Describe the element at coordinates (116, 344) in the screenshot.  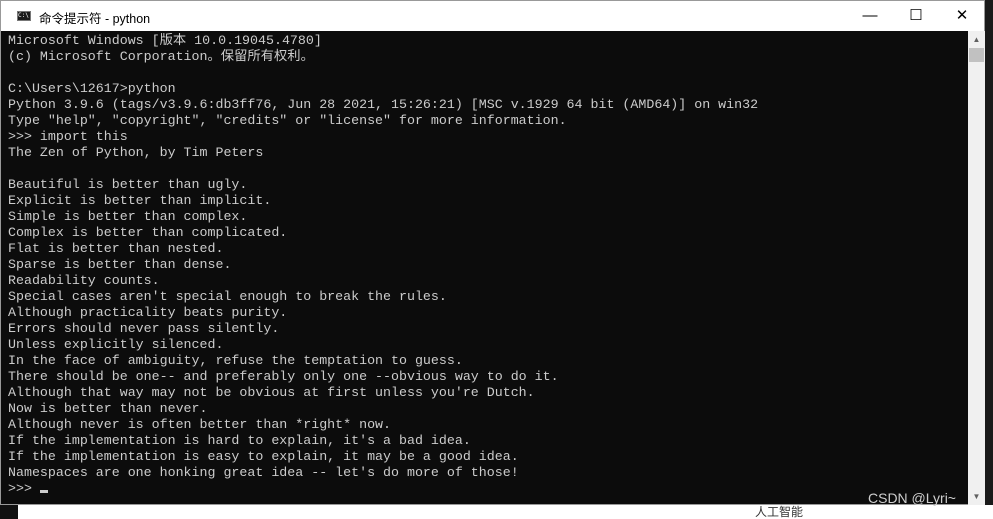
I see `console-line: Unless explicitly silenced.` at that location.